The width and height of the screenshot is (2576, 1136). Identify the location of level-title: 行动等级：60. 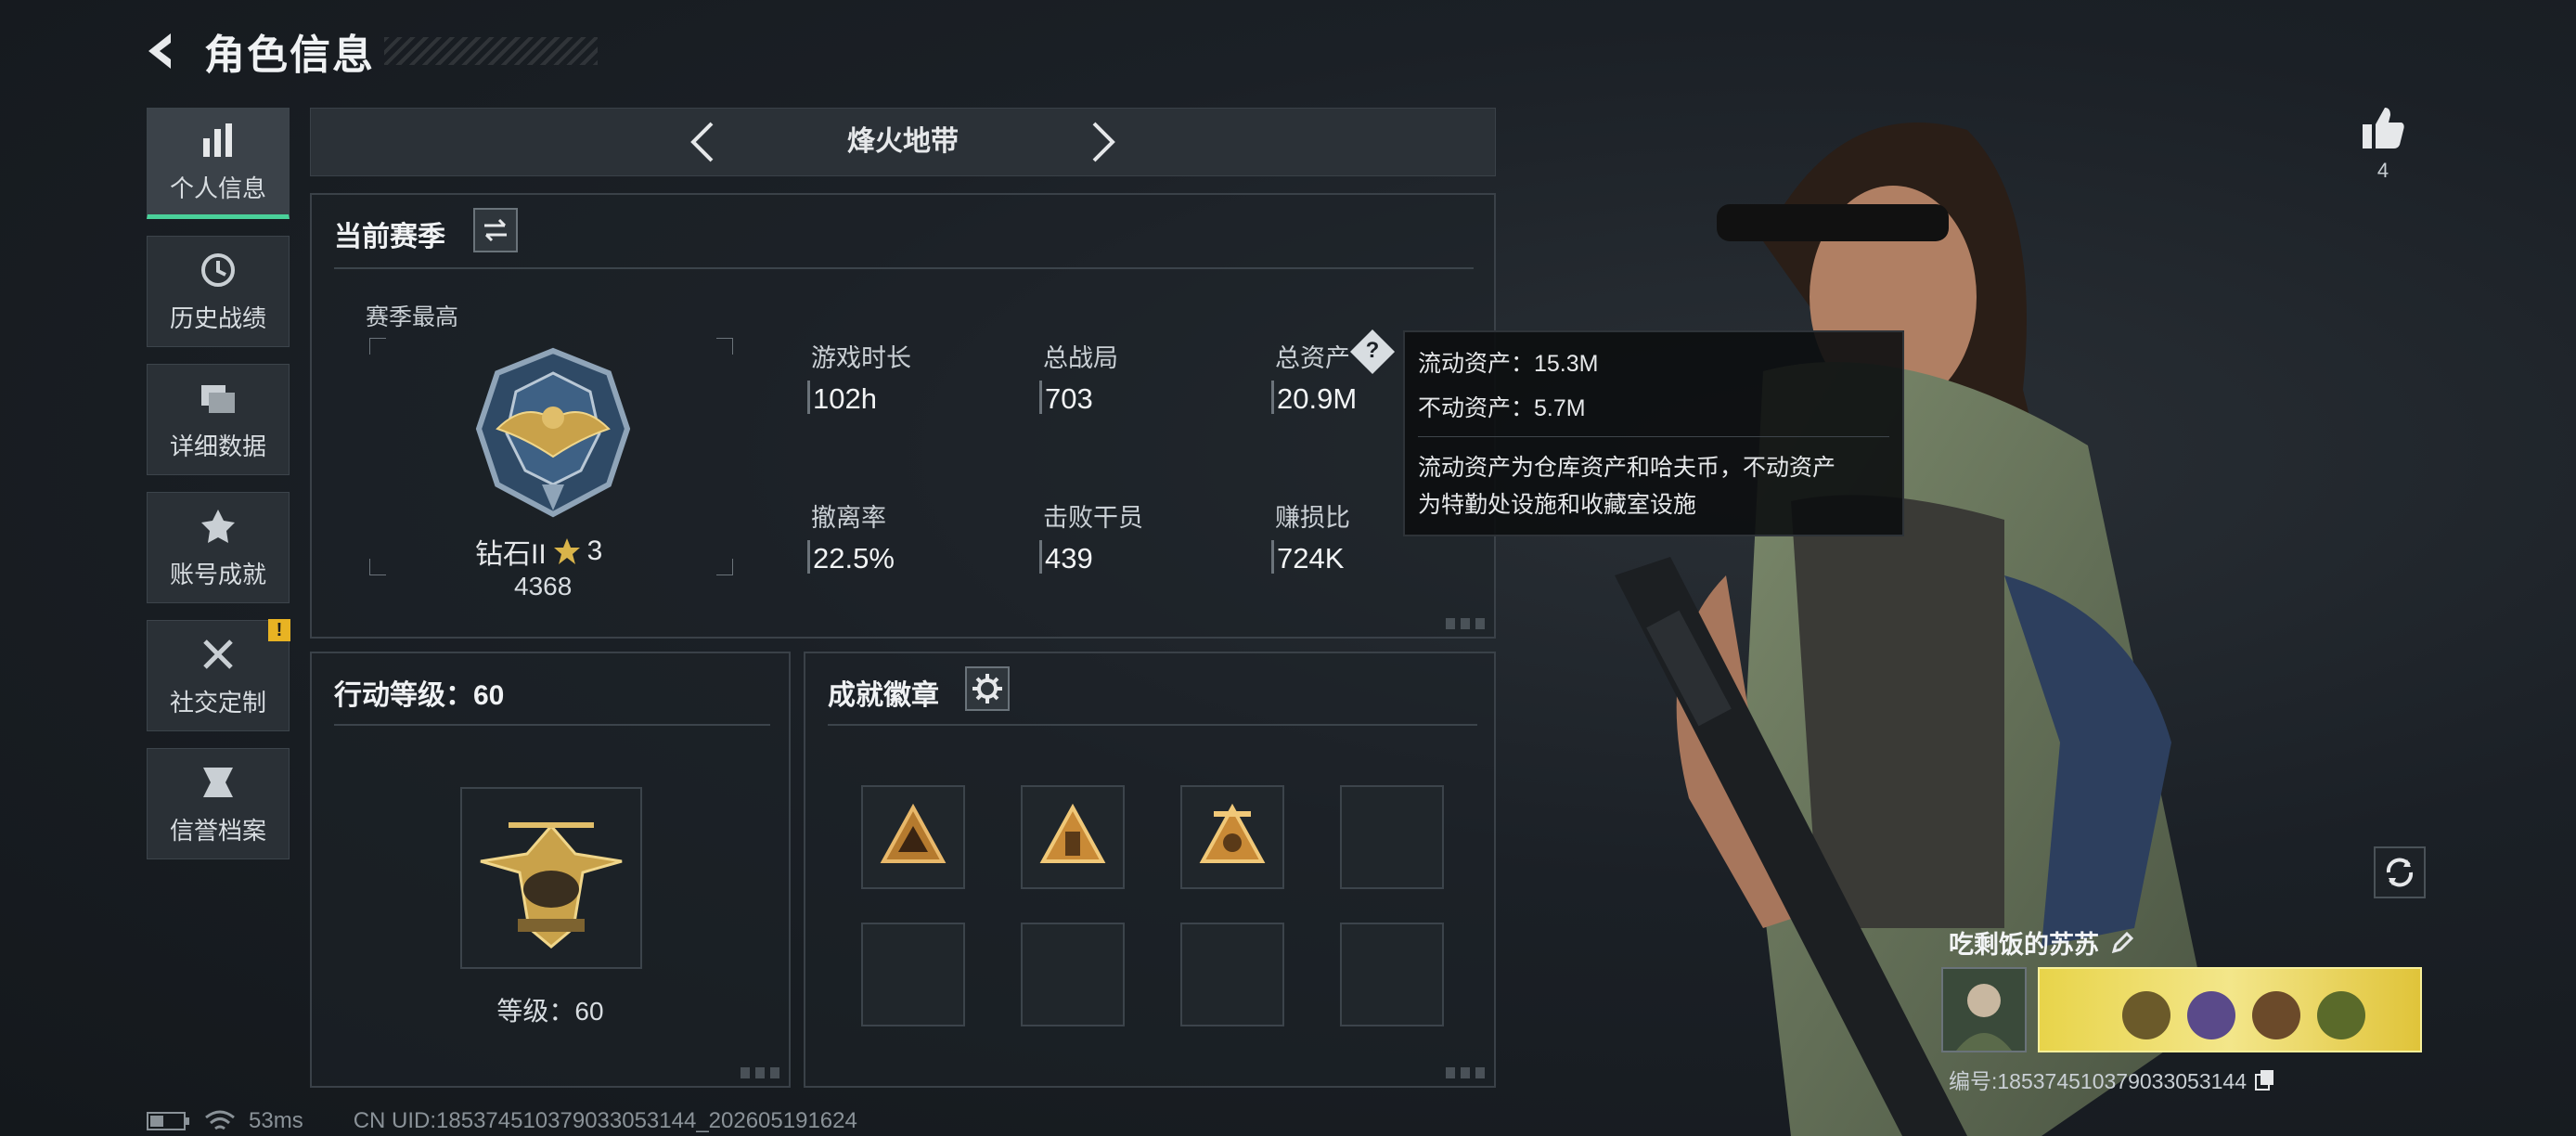
(419, 695).